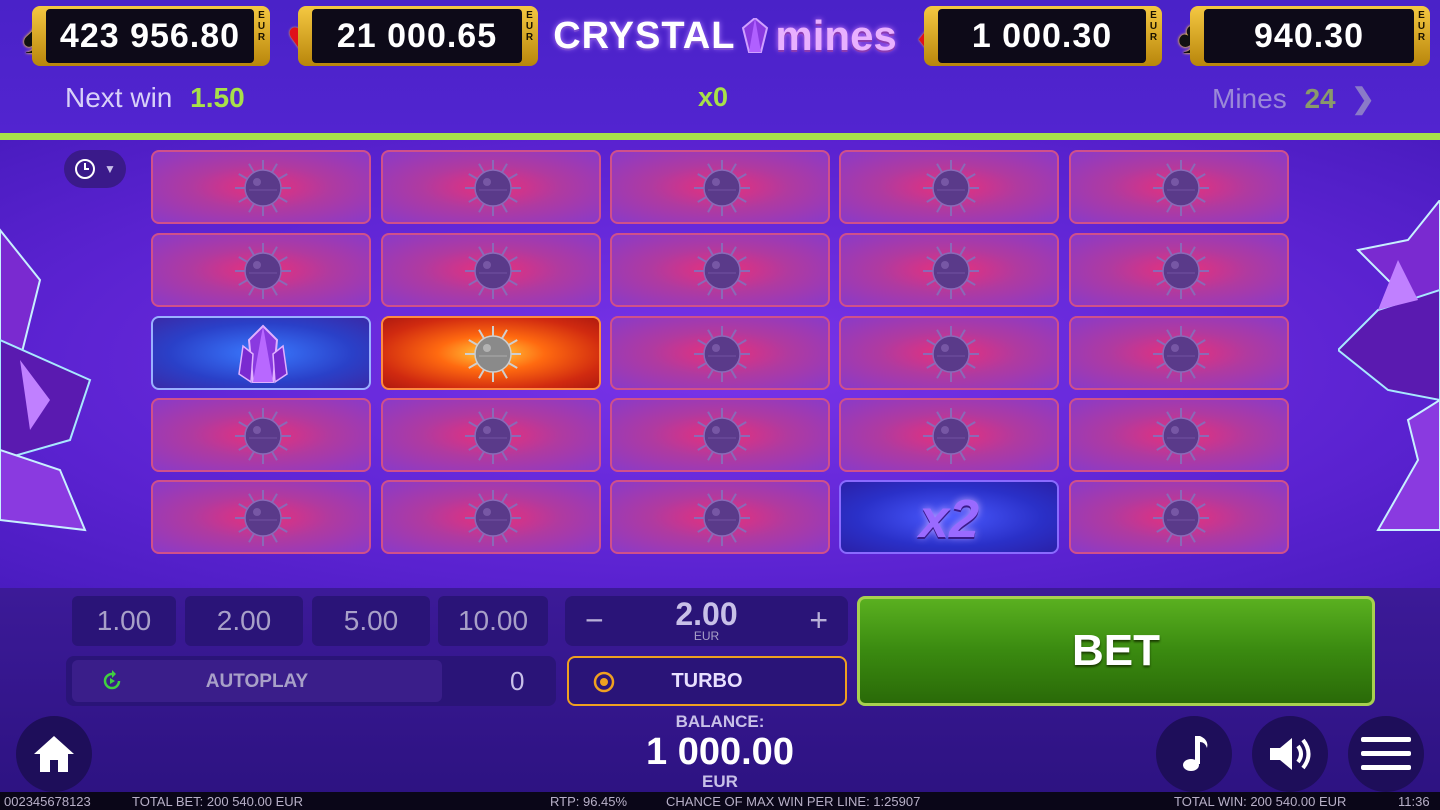 Image resolution: width=1440 pixels, height=810 pixels. What do you see at coordinates (1260, 801) in the screenshot?
I see `total-win: TOTAL WIN: 200 540.00 EUR` at bounding box center [1260, 801].